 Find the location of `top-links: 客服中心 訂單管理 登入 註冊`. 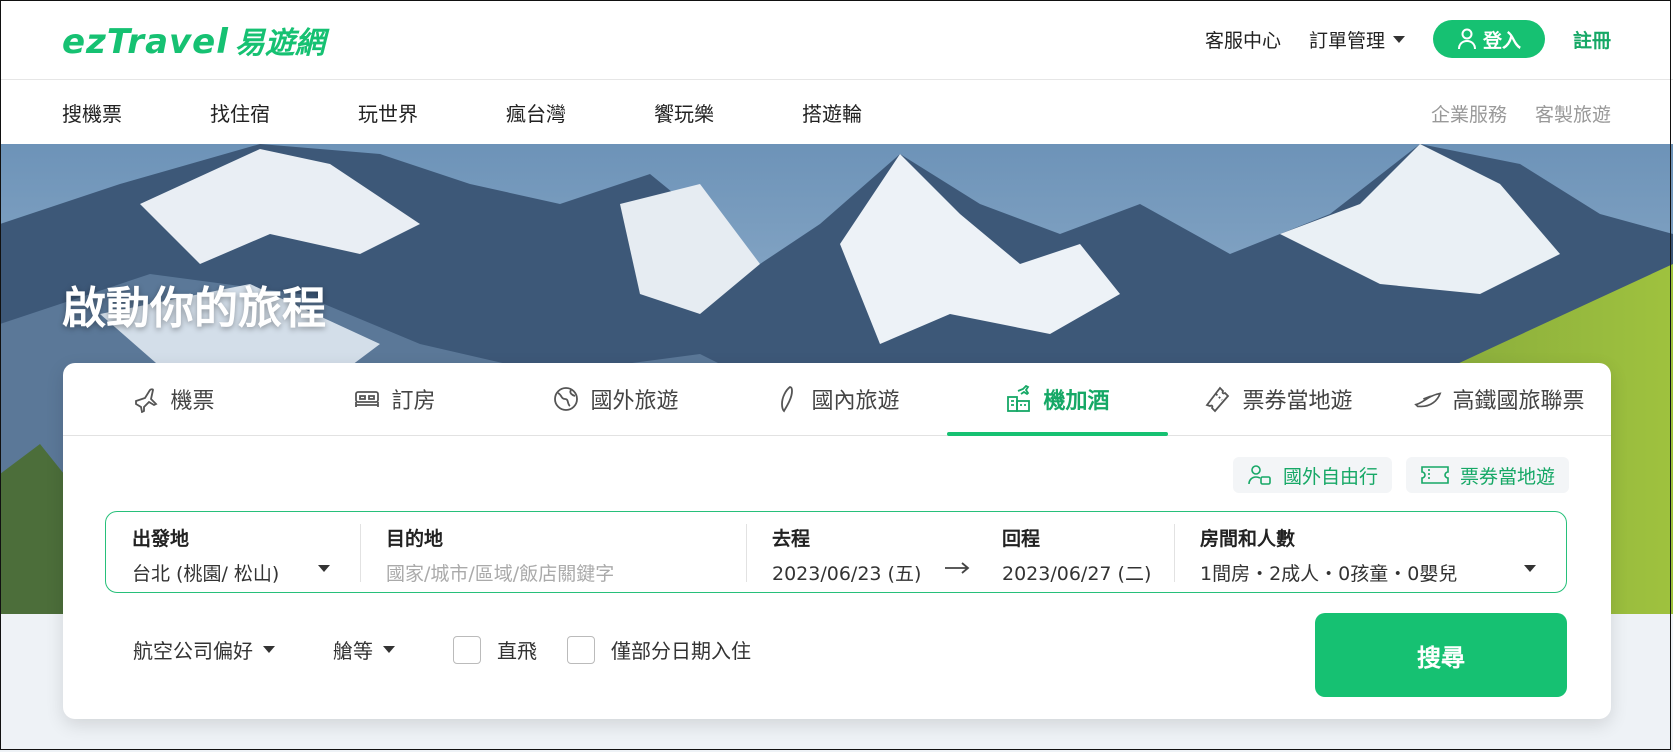

top-links: 客服中心 訂單管理 登入 註冊 is located at coordinates (1408, 39).